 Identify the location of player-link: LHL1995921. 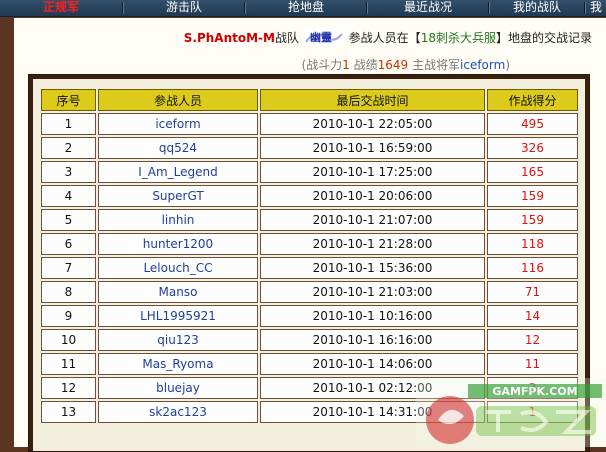
(178, 316).